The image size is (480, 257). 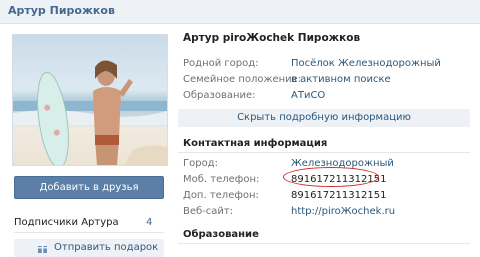 I want to click on subscribers-count: 4, so click(x=149, y=222).